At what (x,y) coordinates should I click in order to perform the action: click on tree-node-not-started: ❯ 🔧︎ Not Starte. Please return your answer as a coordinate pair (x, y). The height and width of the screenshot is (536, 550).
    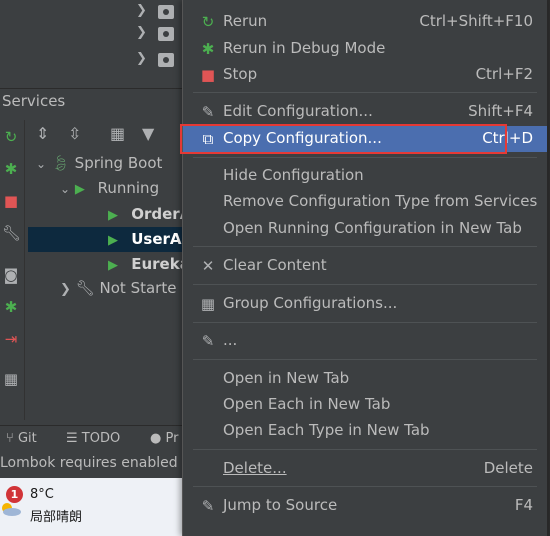
    Looking at the image, I should click on (118, 291).